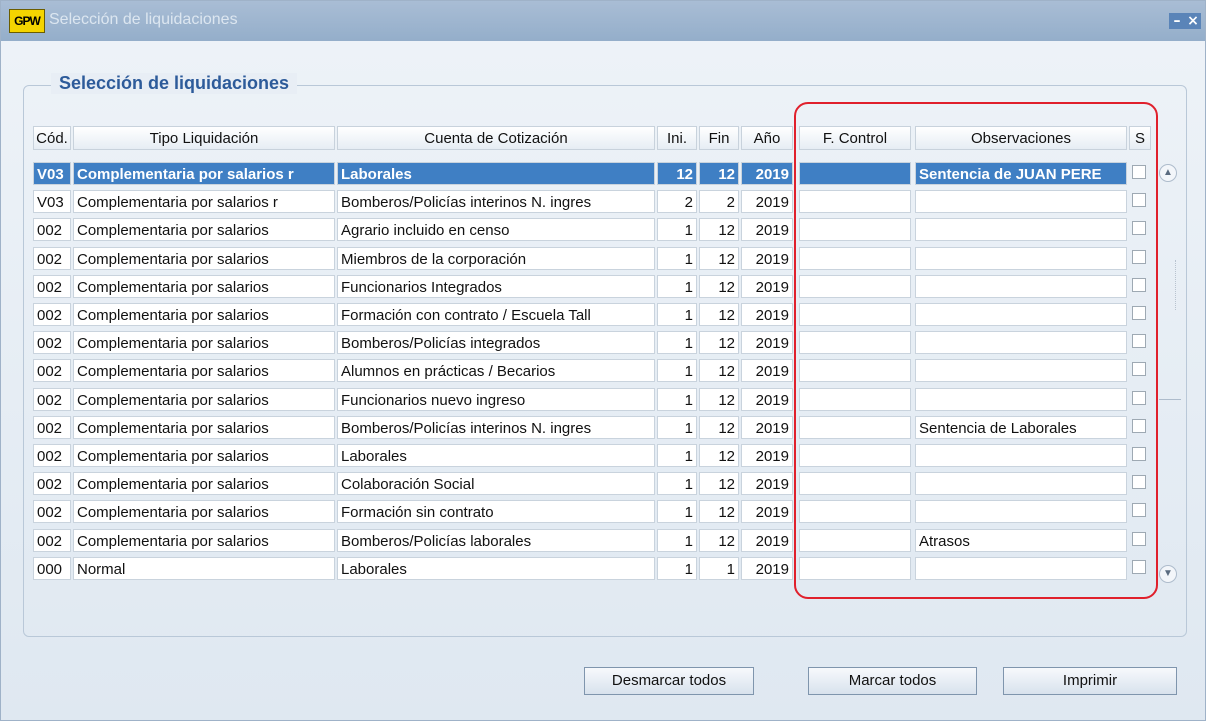  What do you see at coordinates (1168, 574) in the screenshot?
I see `scroll-down-icon: ▼` at bounding box center [1168, 574].